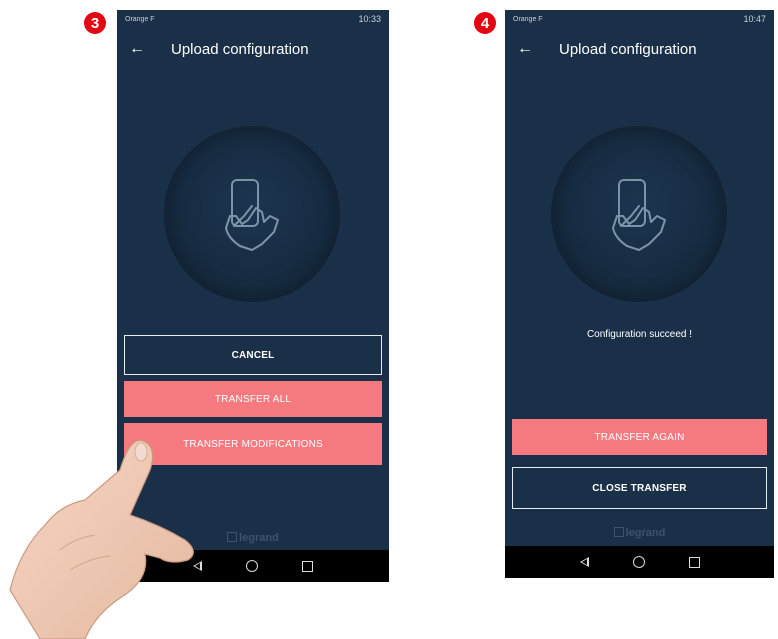  Describe the element at coordinates (639, 437) in the screenshot. I see `transfer-again-button: TRANSFER AGAIN` at that location.